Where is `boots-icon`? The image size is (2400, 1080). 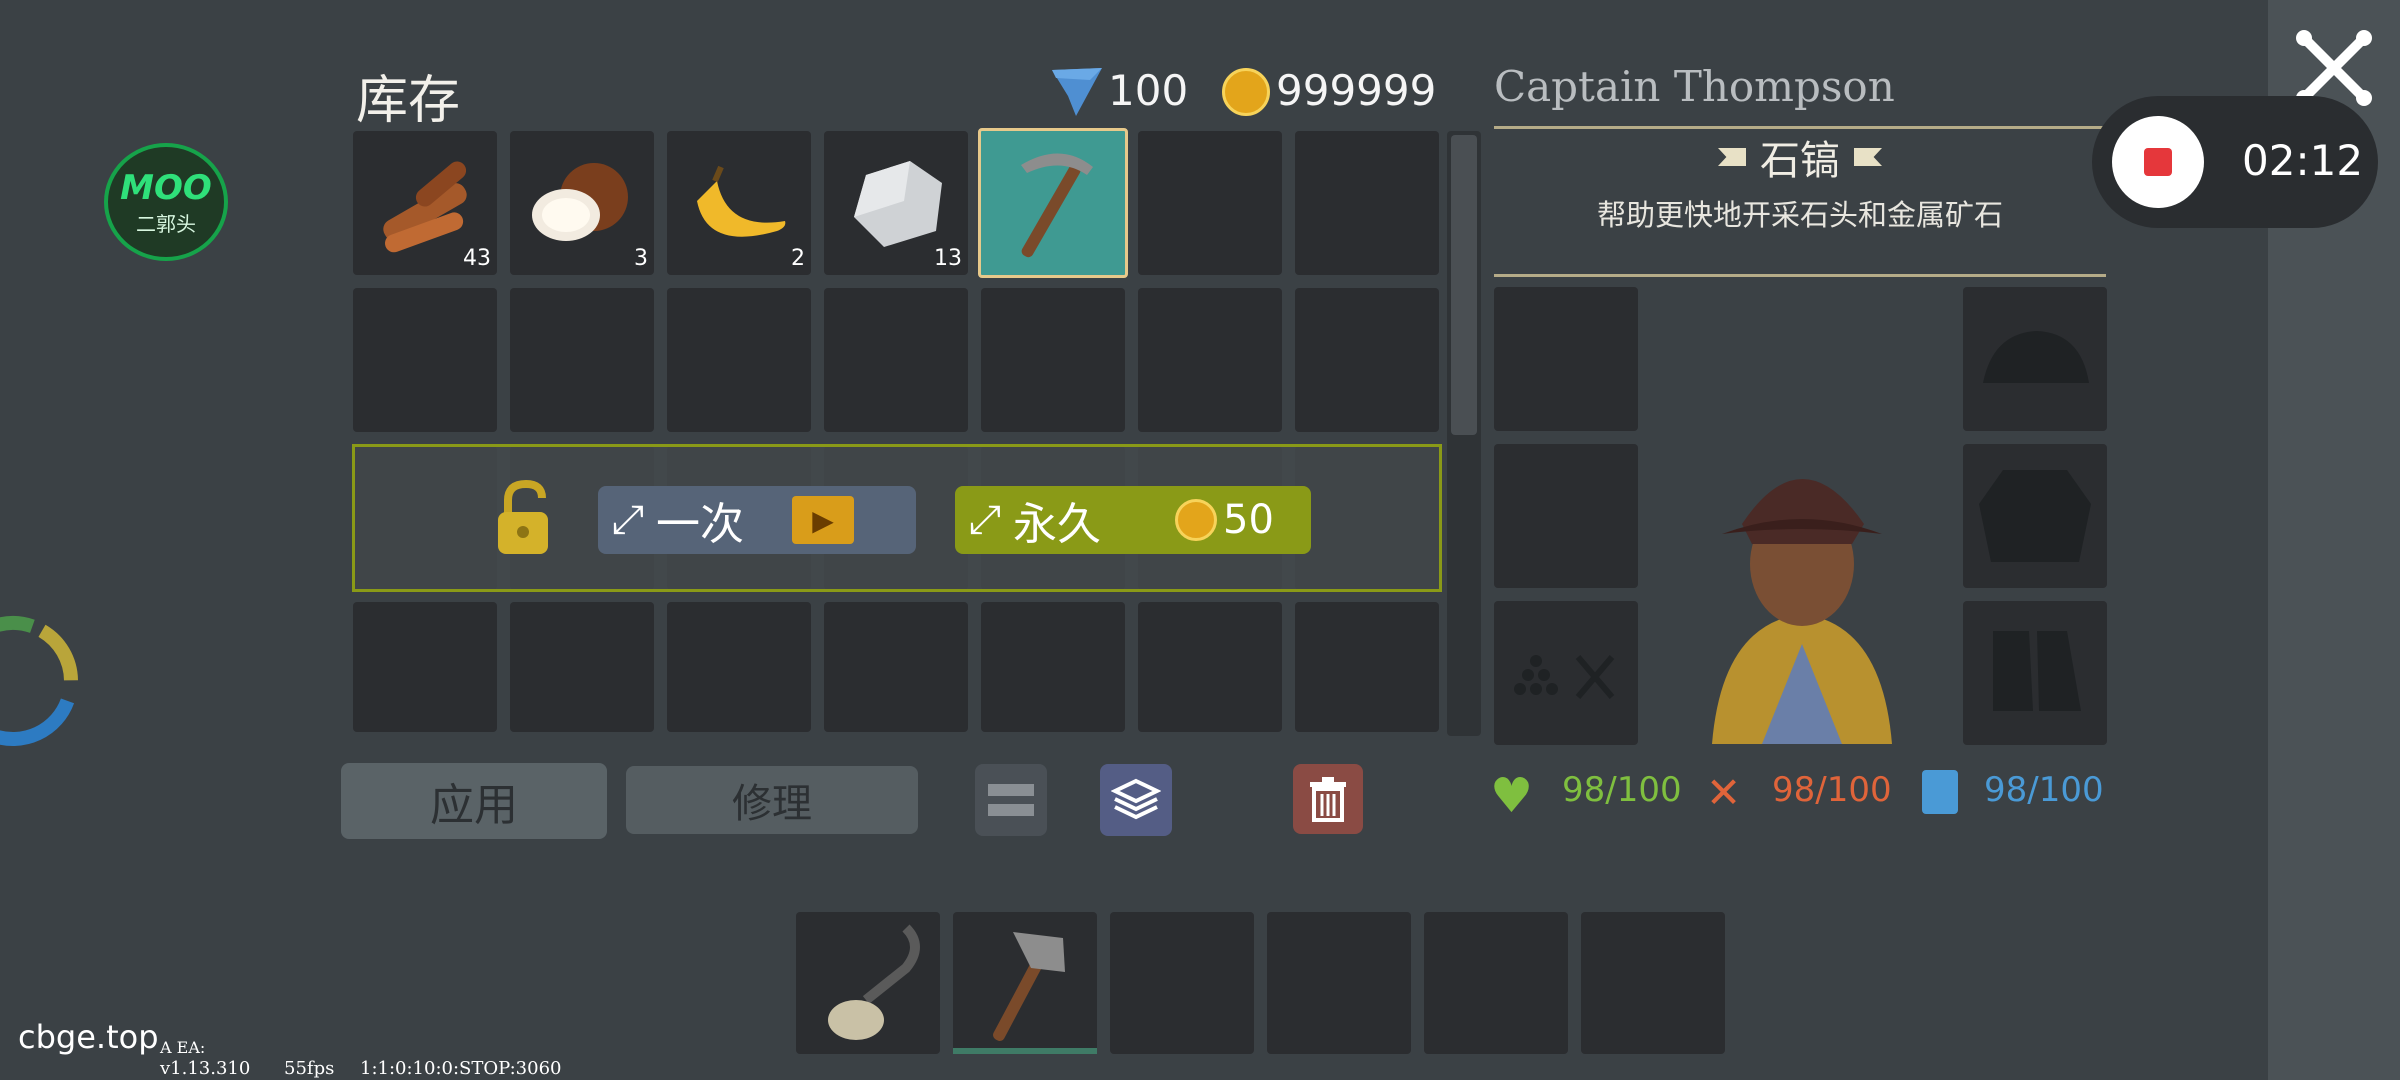 boots-icon is located at coordinates (2037, 671).